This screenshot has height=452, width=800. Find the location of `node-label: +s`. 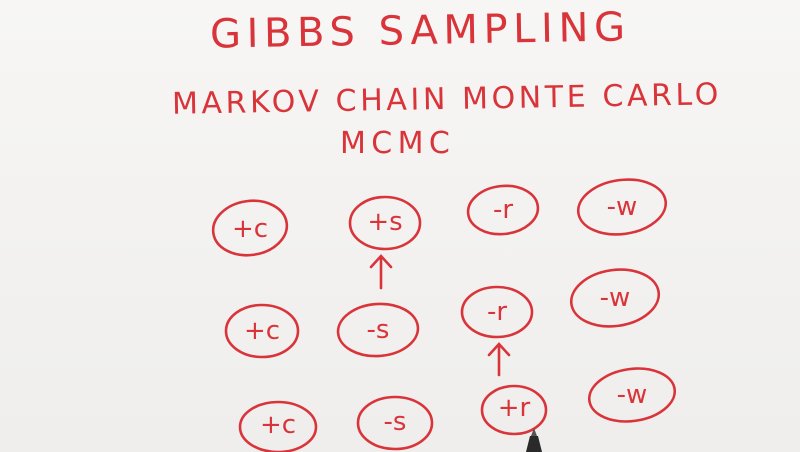

node-label: +s is located at coordinates (384, 222).